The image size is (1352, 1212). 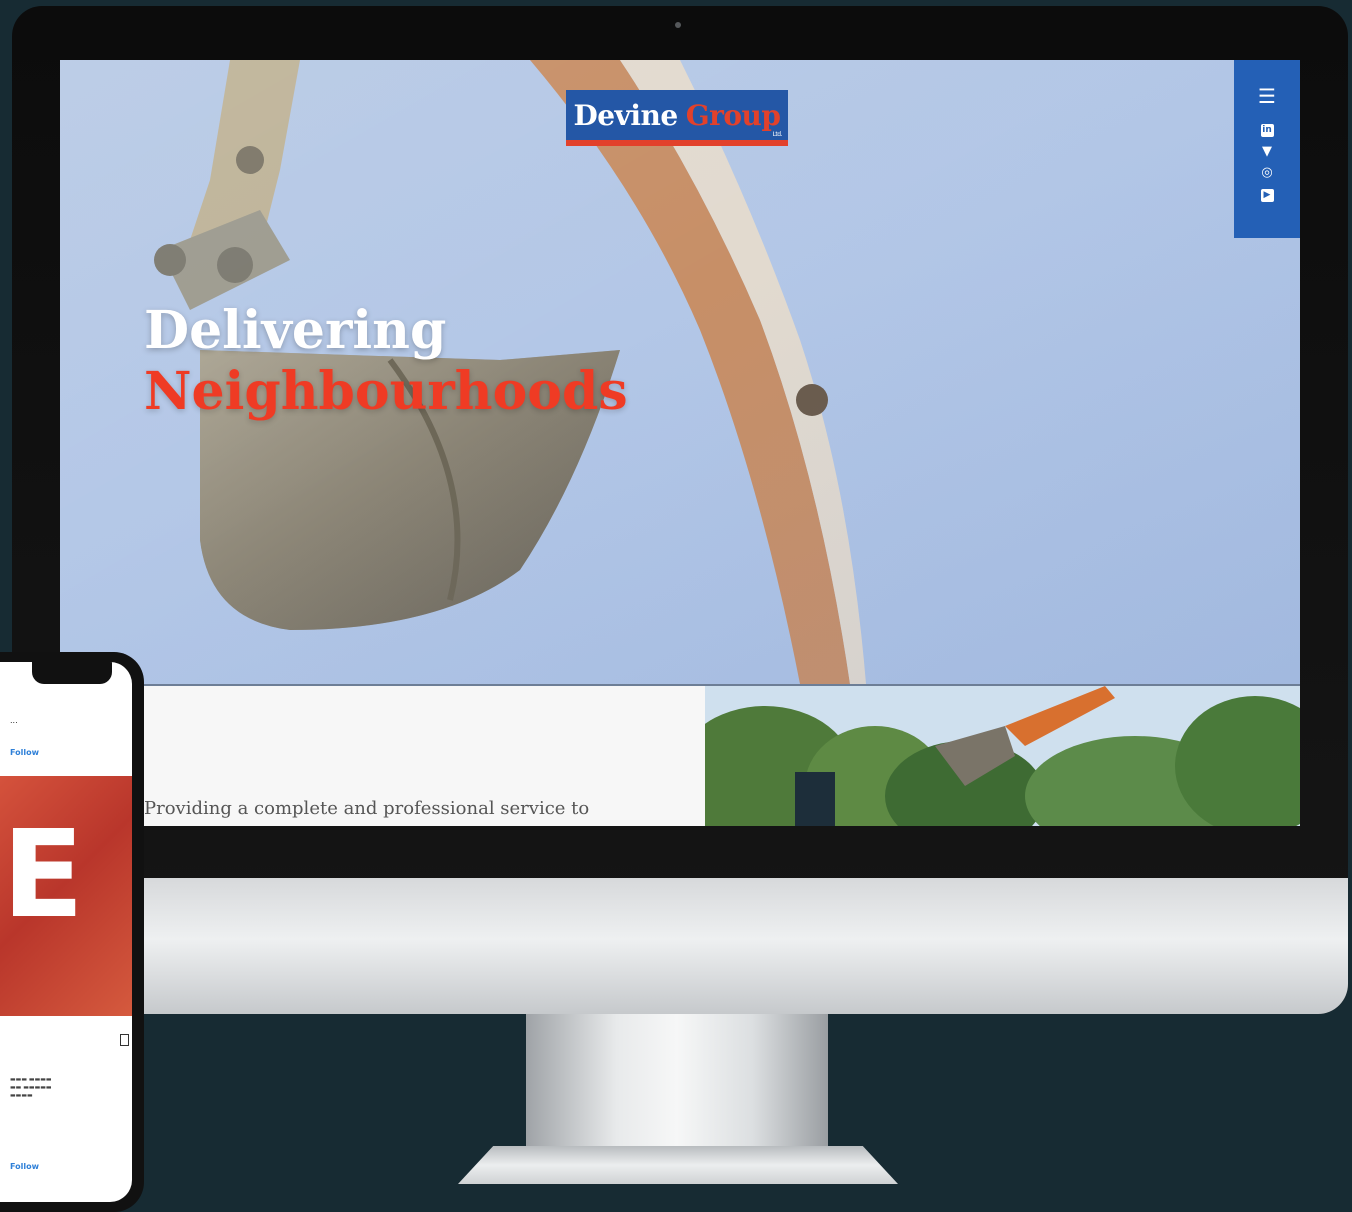 What do you see at coordinates (678, 1165) in the screenshot?
I see `monitor-stand-base` at bounding box center [678, 1165].